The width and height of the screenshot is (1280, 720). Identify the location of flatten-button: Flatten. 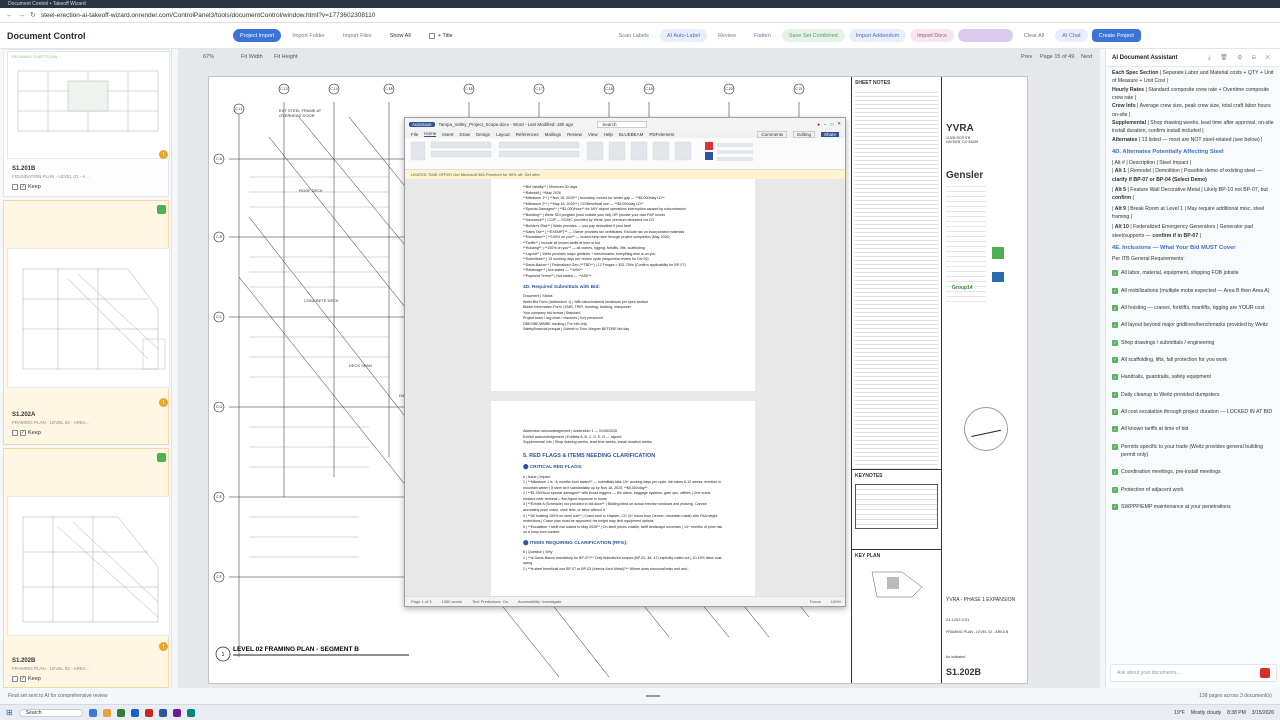
(762, 35).